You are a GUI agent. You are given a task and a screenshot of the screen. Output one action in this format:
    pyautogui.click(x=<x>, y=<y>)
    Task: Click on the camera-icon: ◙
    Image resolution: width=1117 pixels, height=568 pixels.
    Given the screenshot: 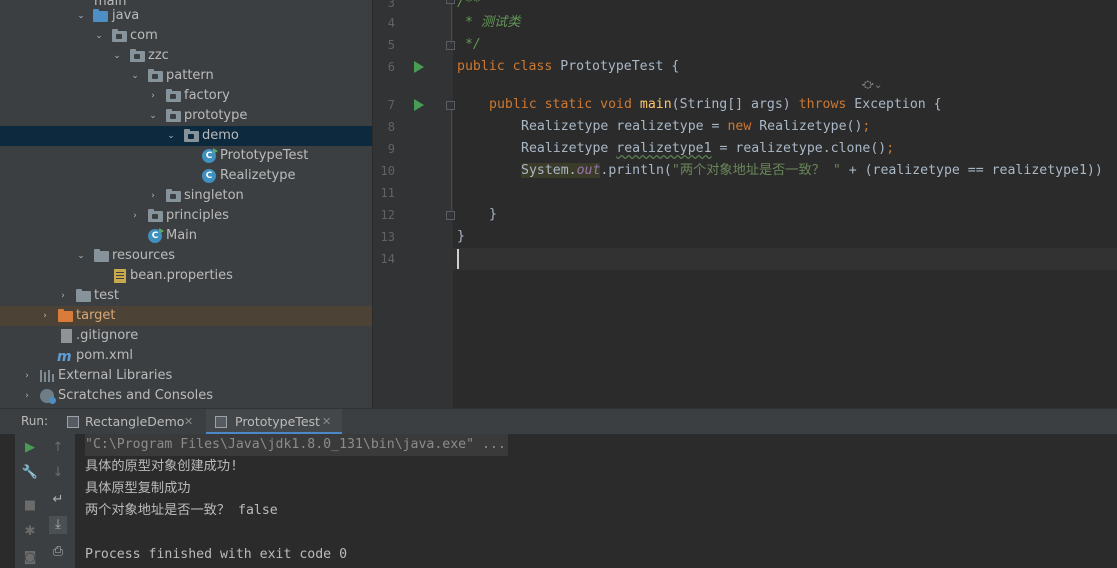 What is the action you would take?
    pyautogui.click(x=30, y=558)
    